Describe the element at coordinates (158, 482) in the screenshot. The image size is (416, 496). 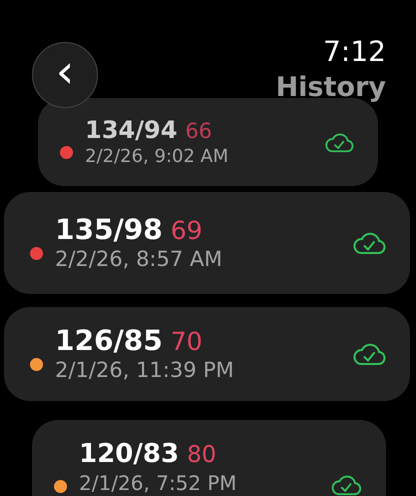
I see `reading-date: 2/1/26, 7:52 PM` at that location.